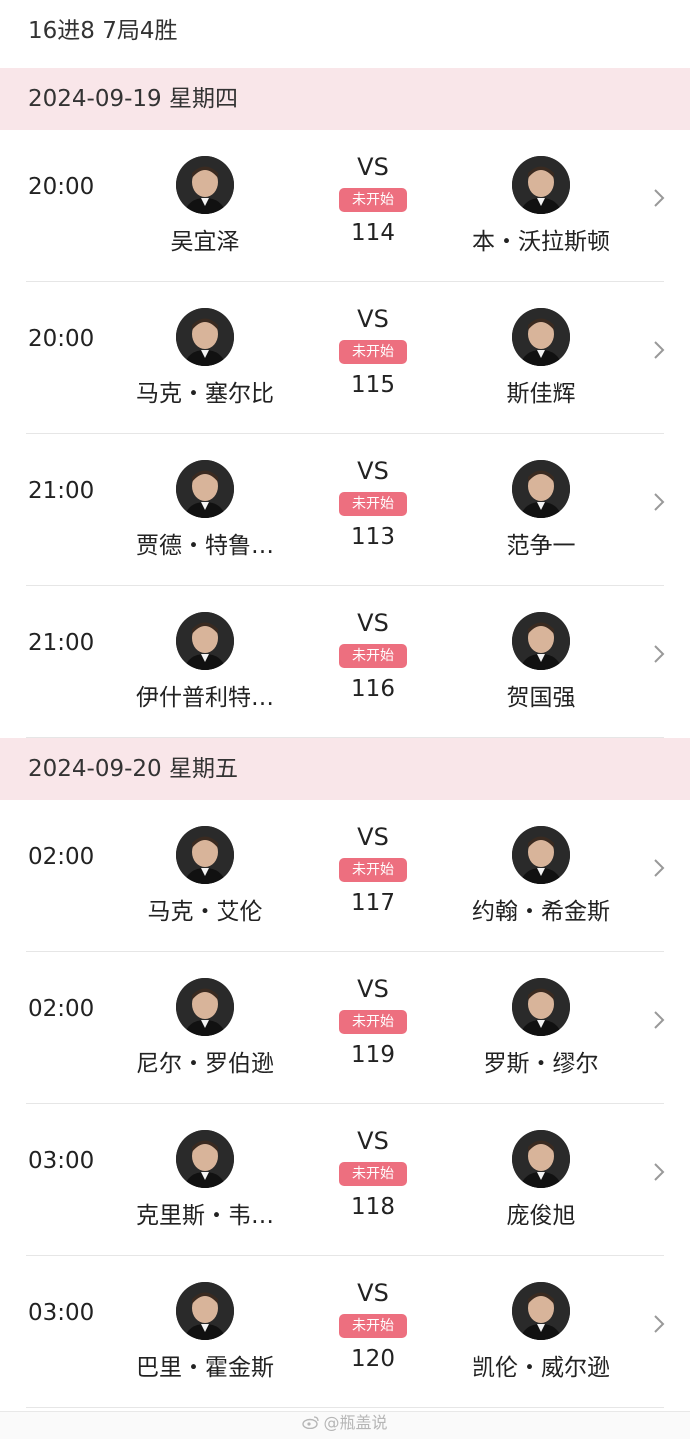 This screenshot has height=1439, width=690. I want to click on match-code: 115, so click(373, 385).